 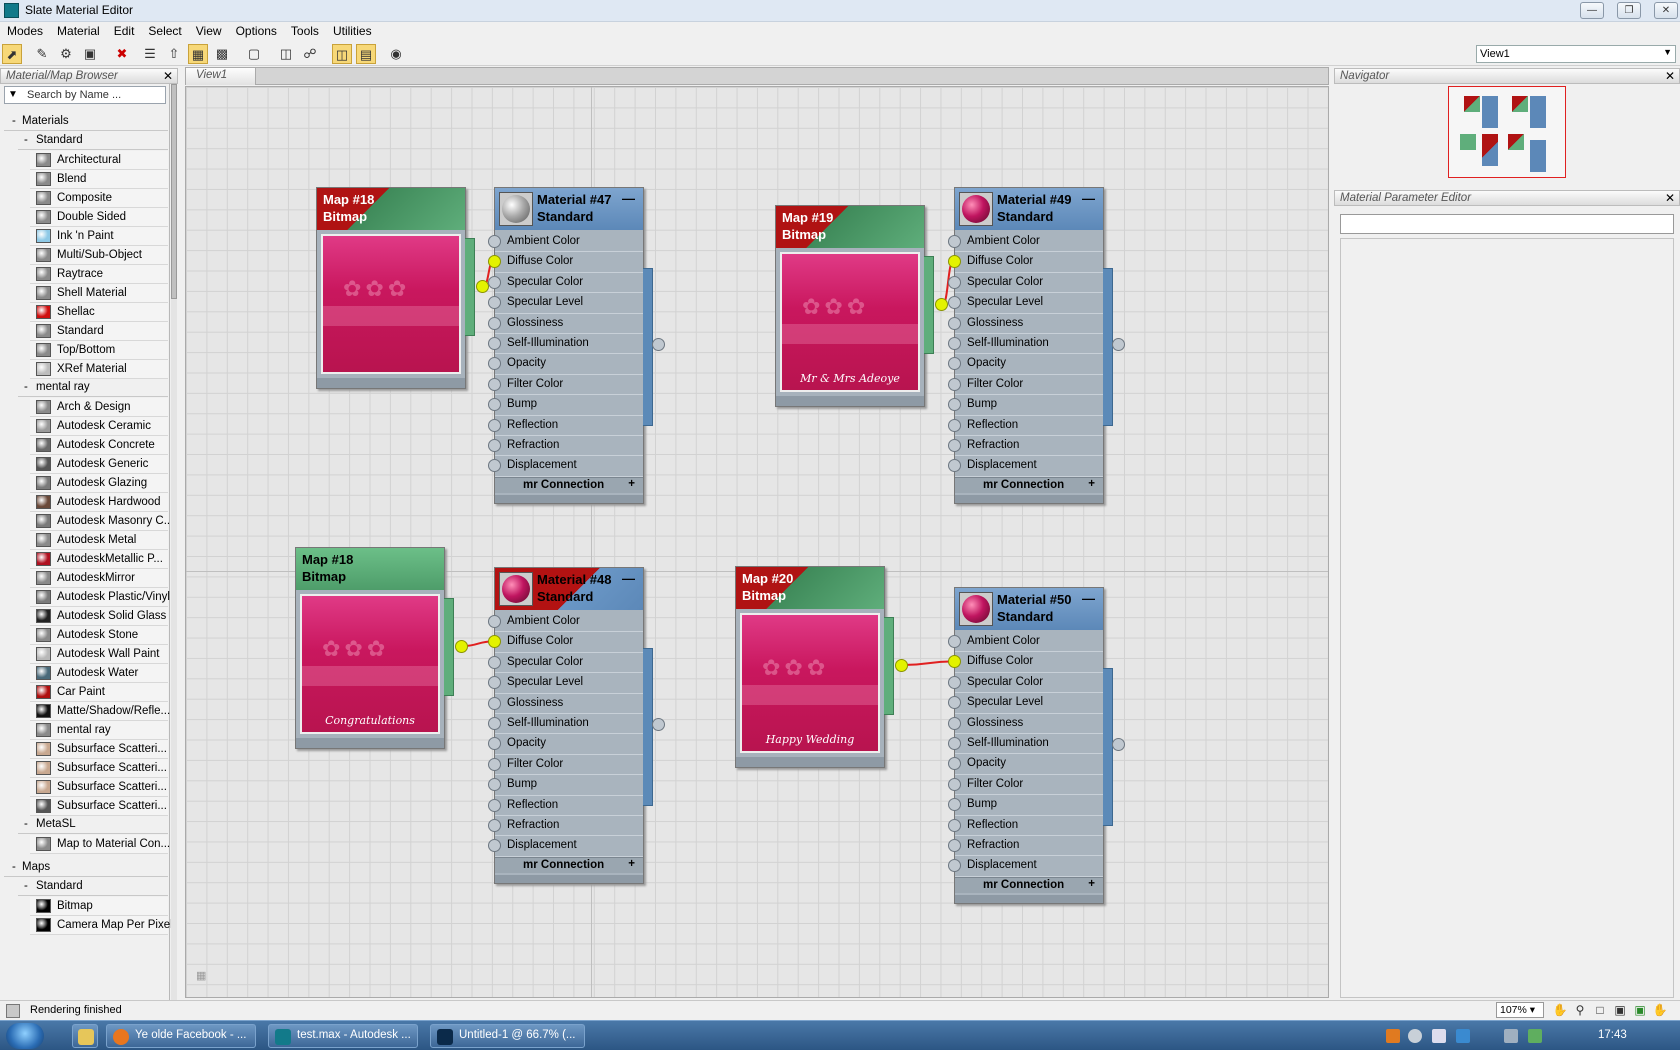 What do you see at coordinates (1088, 598) in the screenshot?
I see `collapse-node-icon: —` at bounding box center [1088, 598].